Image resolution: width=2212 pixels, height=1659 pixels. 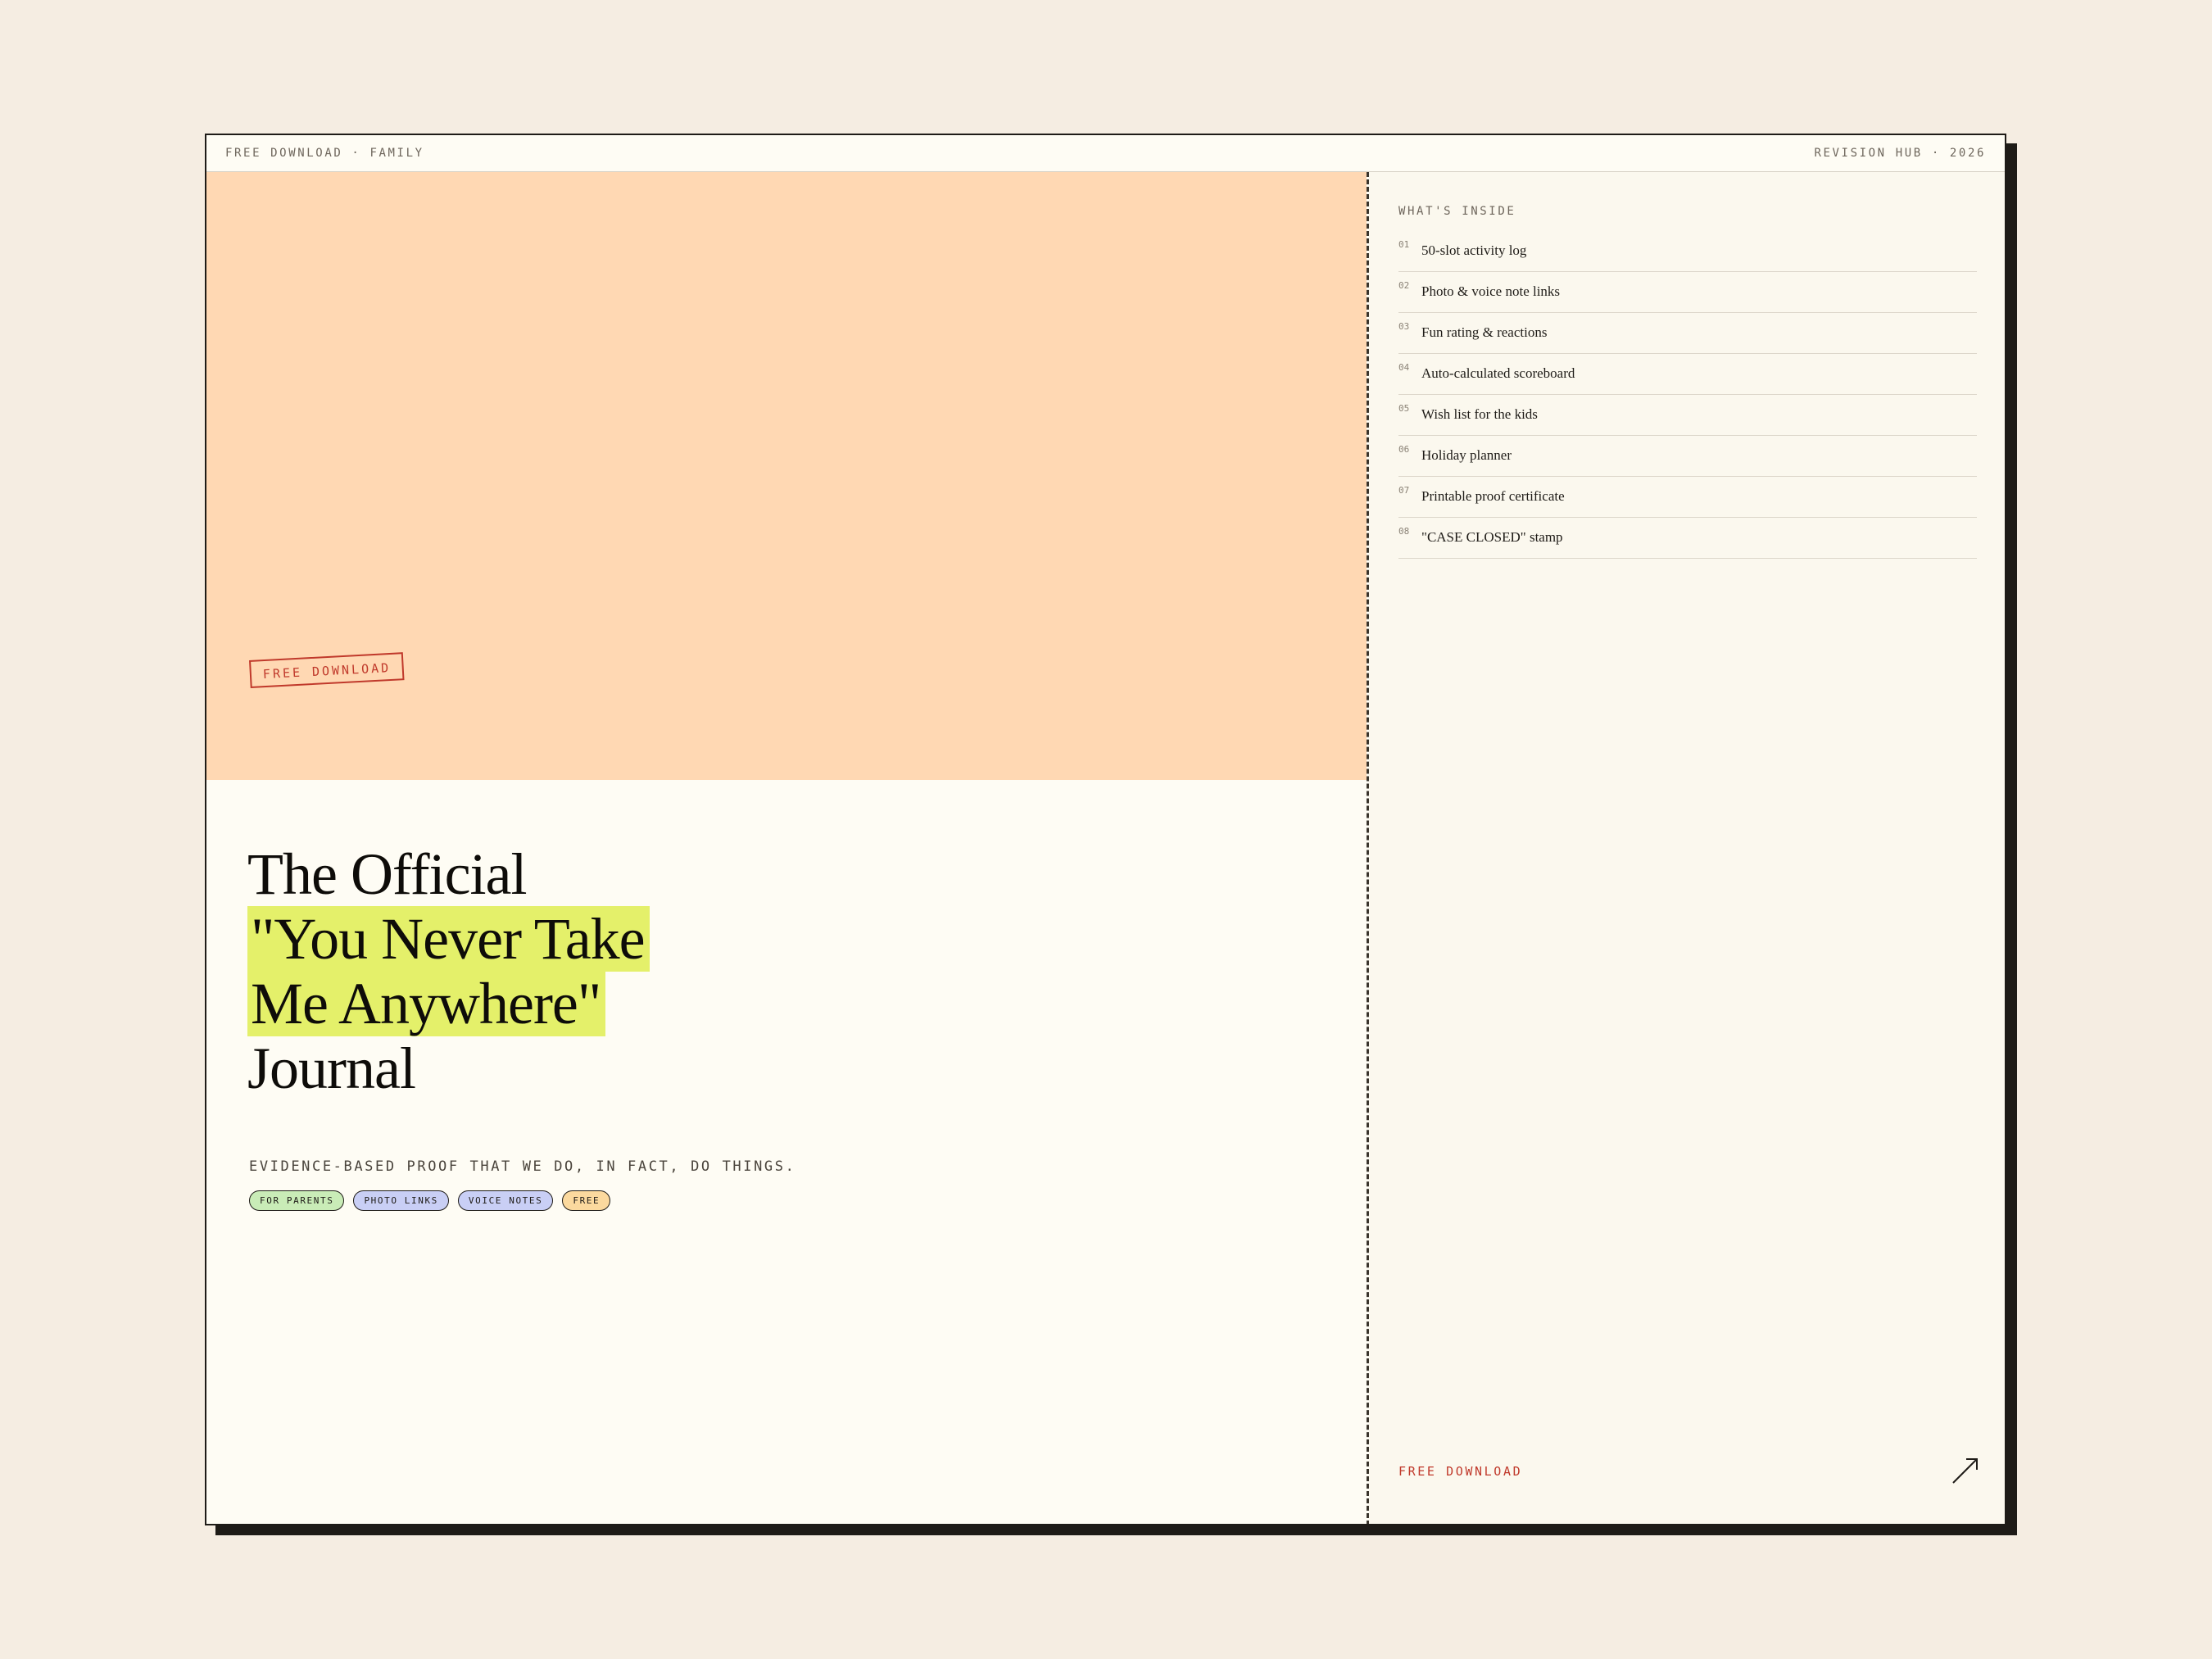 What do you see at coordinates (448, 1068) in the screenshot?
I see `title-line: Journal` at bounding box center [448, 1068].